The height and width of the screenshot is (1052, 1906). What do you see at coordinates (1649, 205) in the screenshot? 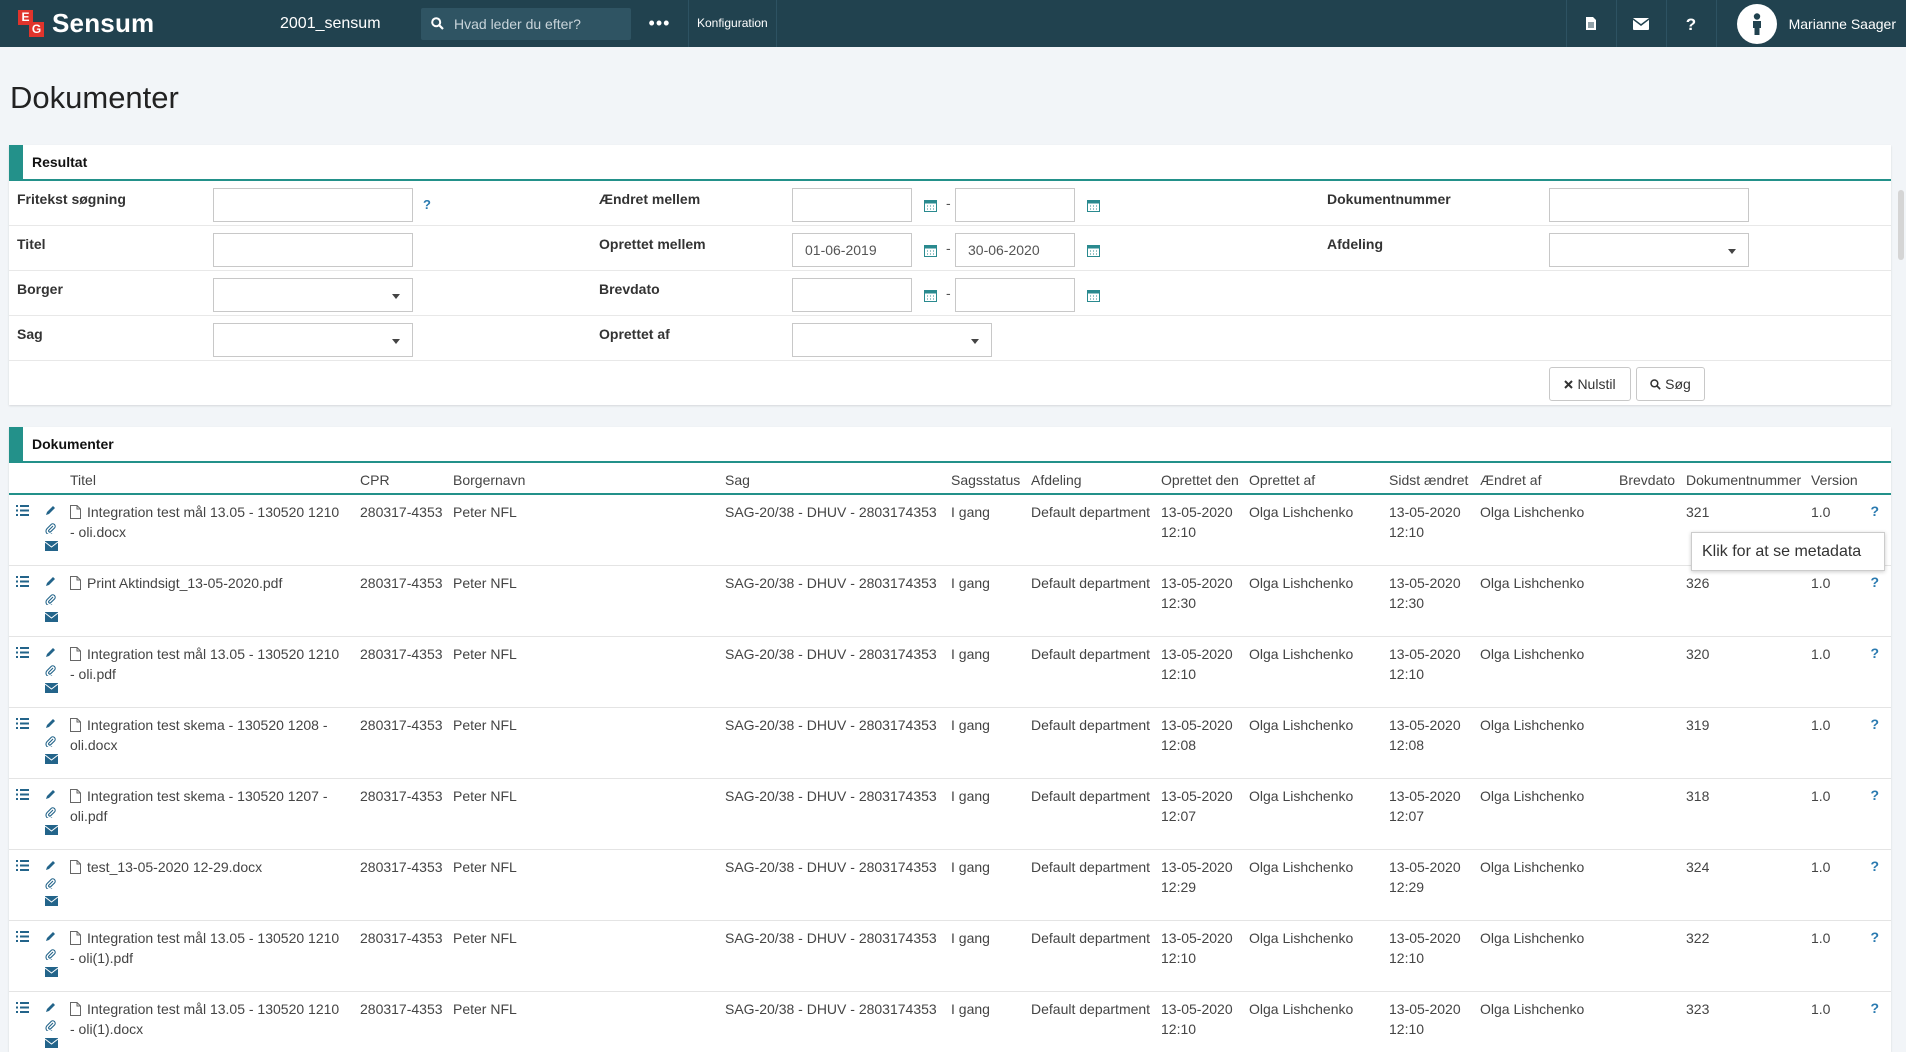
I see `dokumentnummer-input` at bounding box center [1649, 205].